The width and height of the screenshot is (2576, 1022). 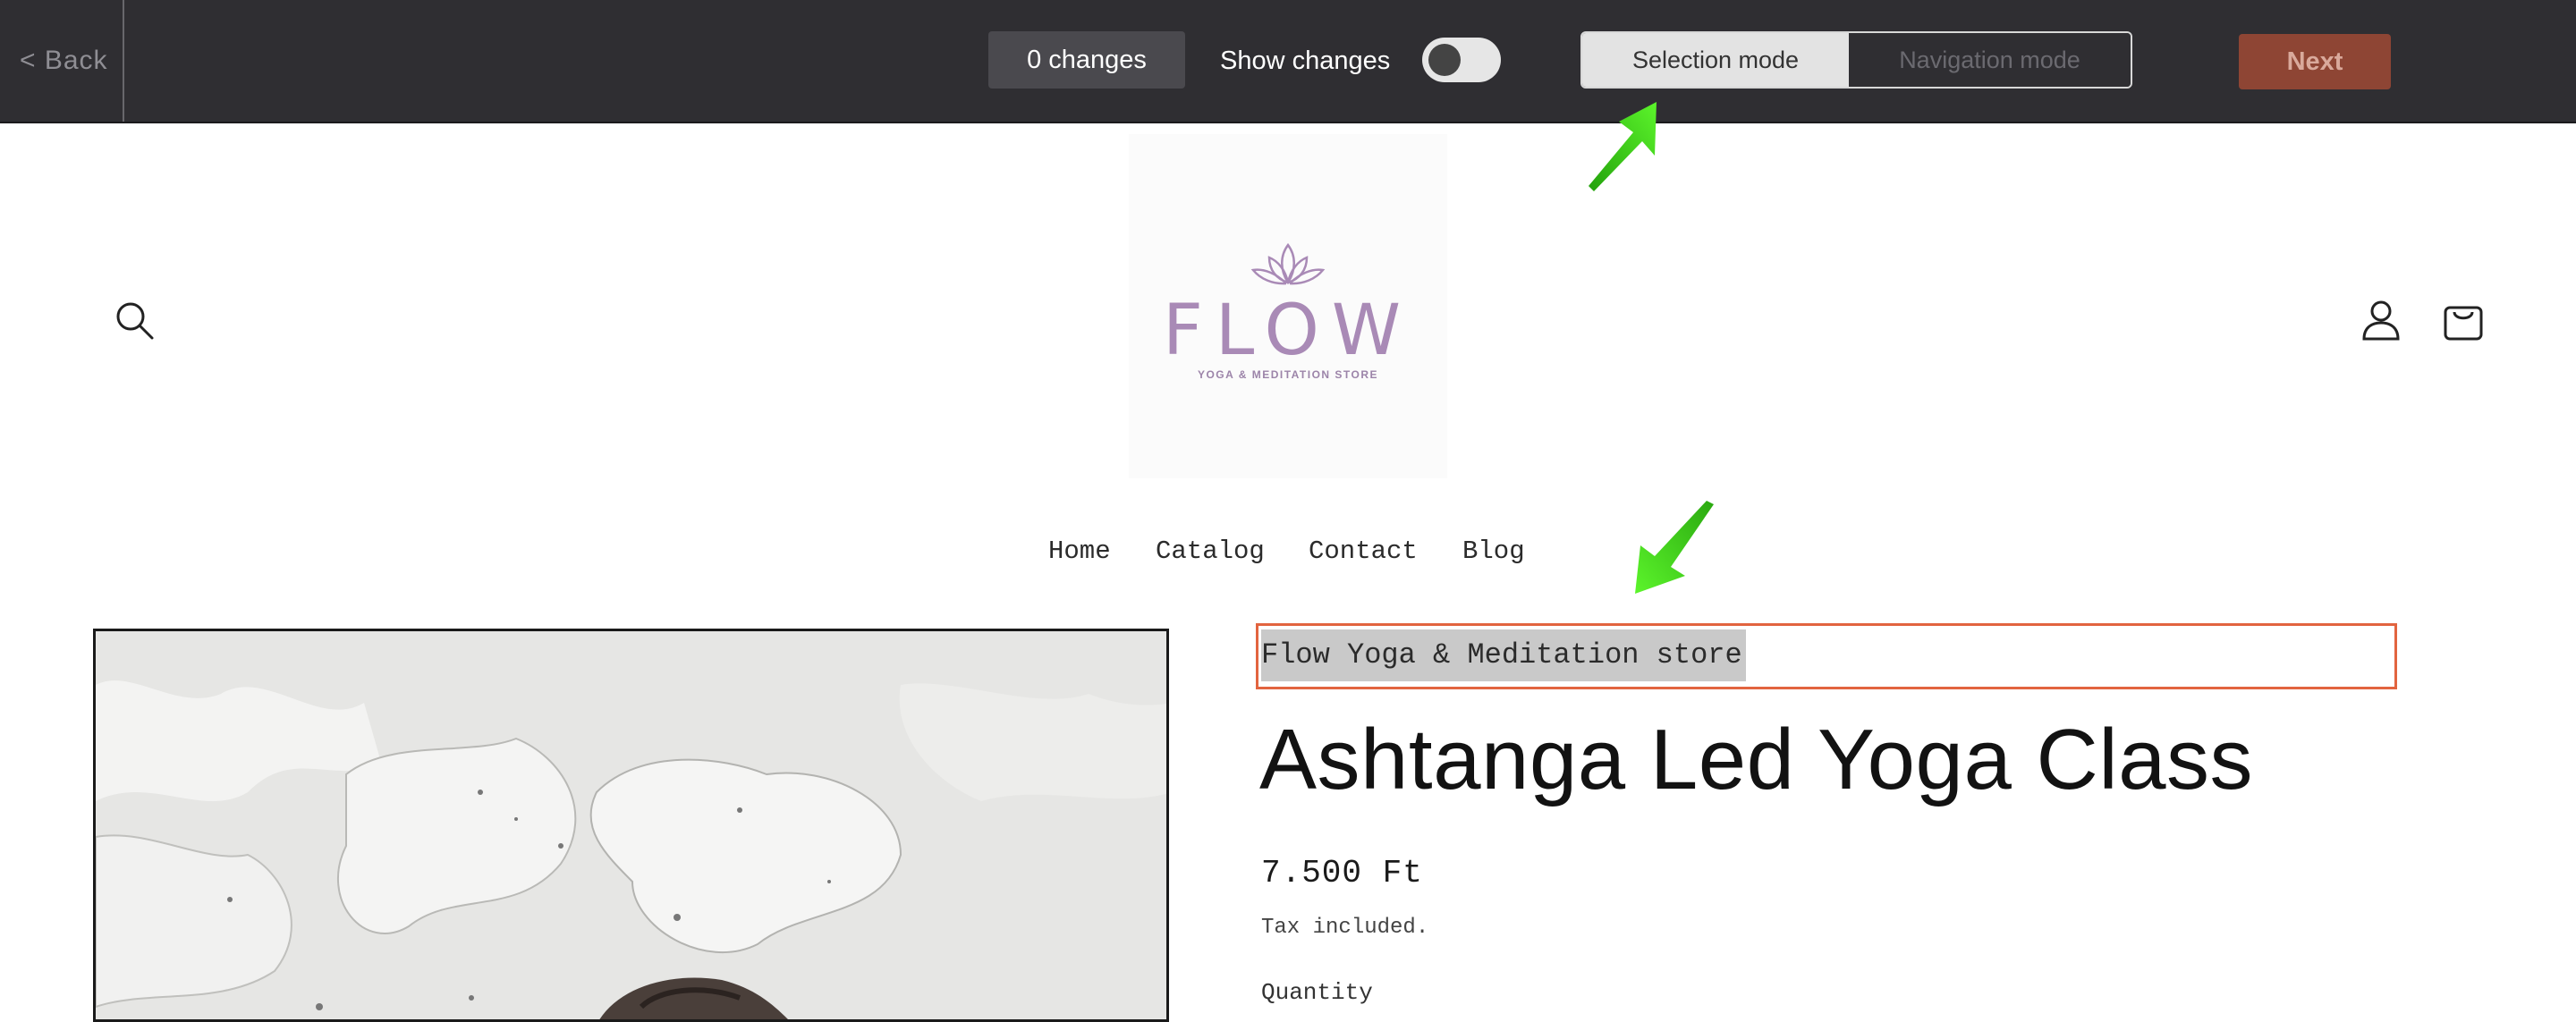 I want to click on logo-tagline: YOGA & MEDITATION STORE, so click(x=1288, y=374).